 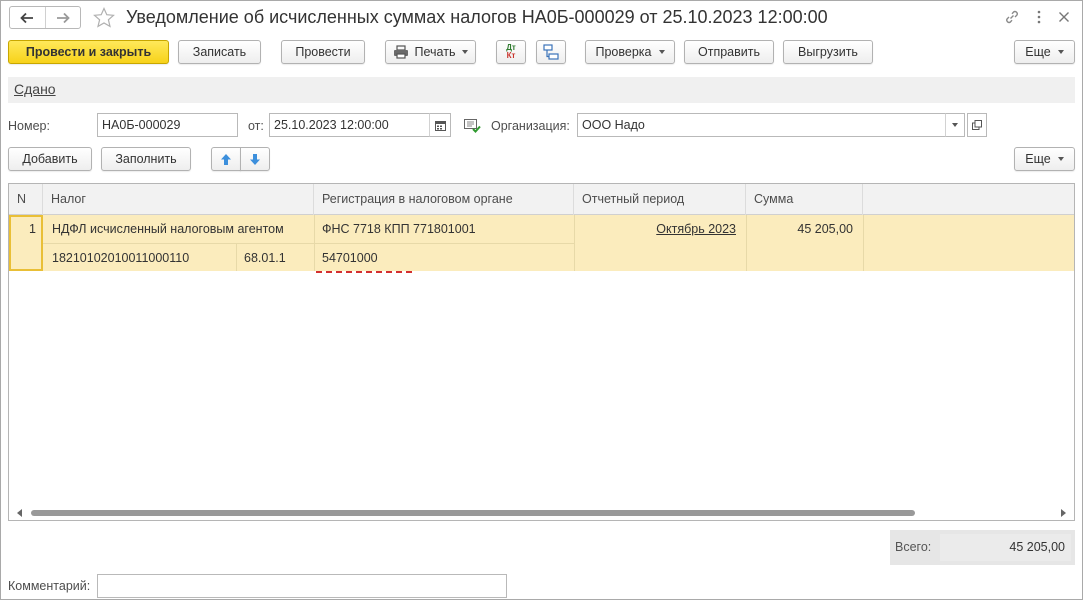 I want to click on table-more-button: Еще, so click(x=1044, y=159).